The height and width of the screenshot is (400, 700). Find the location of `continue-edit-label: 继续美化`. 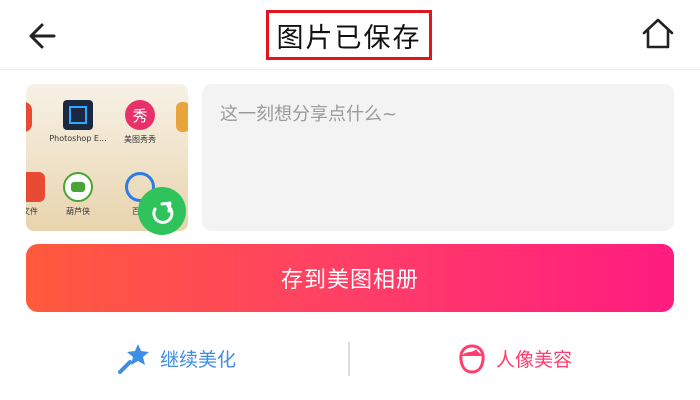

continue-edit-label: 继续美化 is located at coordinates (198, 359).